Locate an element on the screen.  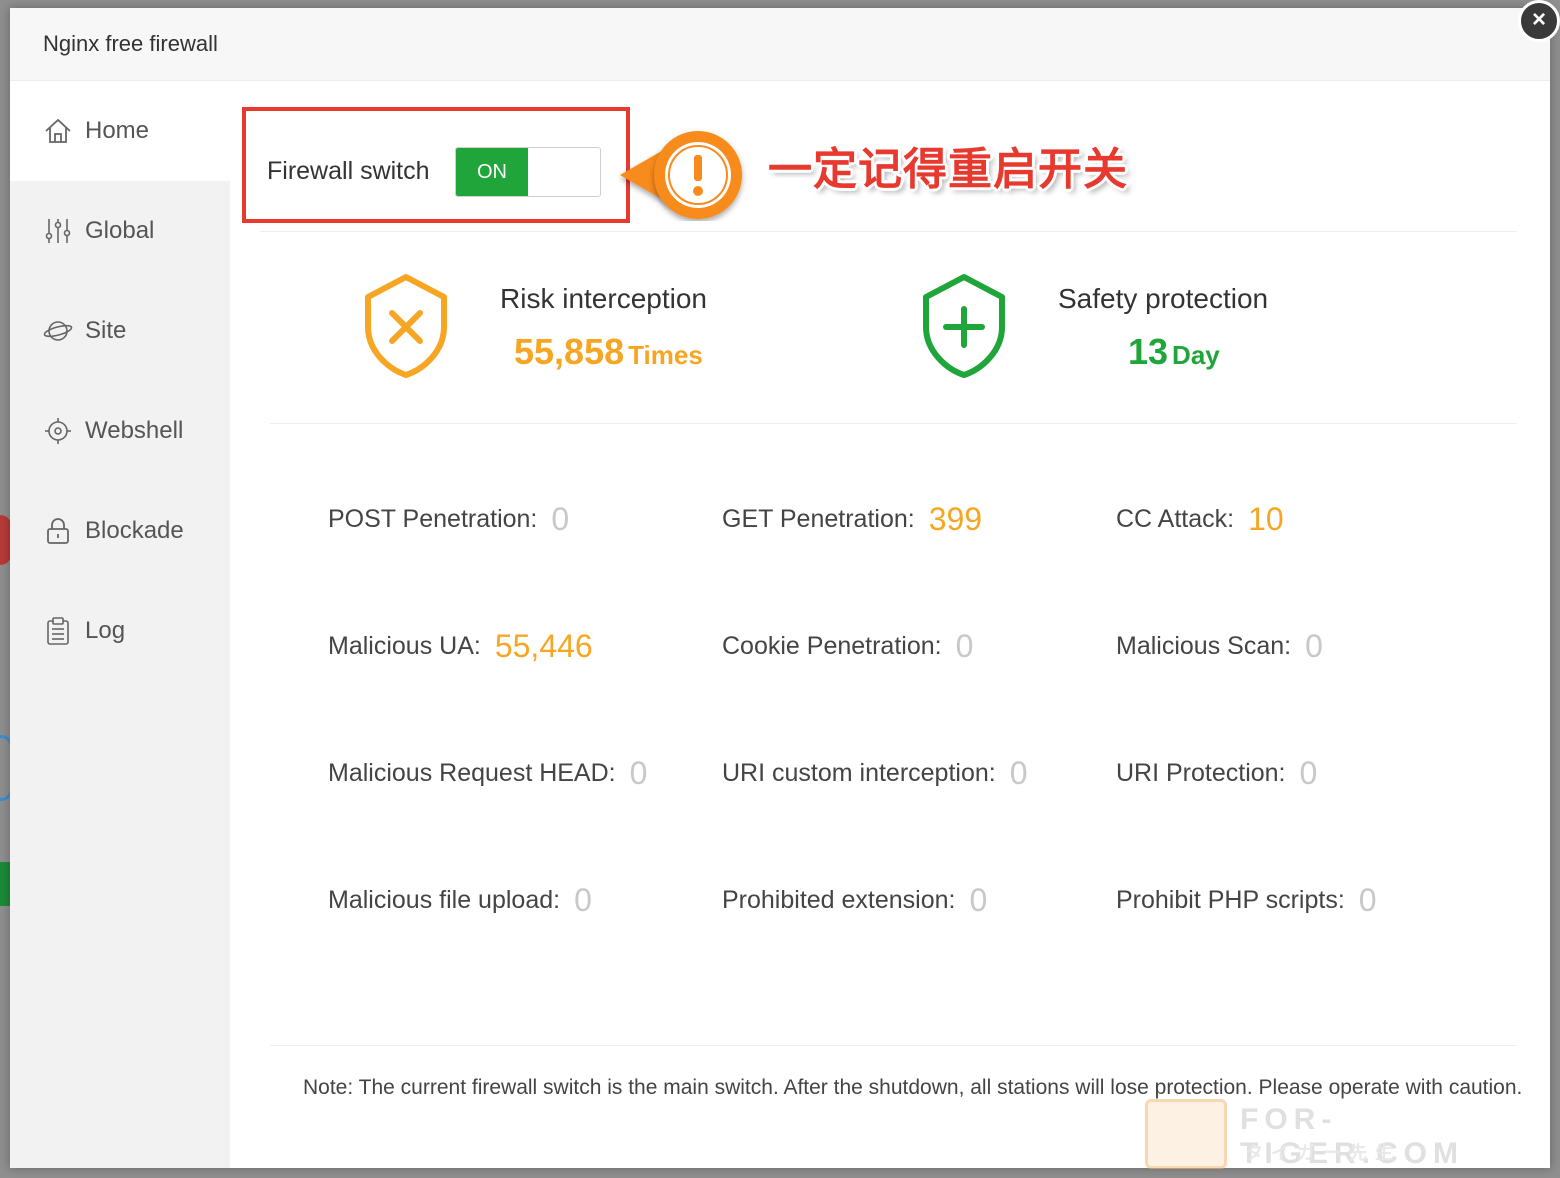
sidebar-item-label: Home is located at coordinates (117, 130).